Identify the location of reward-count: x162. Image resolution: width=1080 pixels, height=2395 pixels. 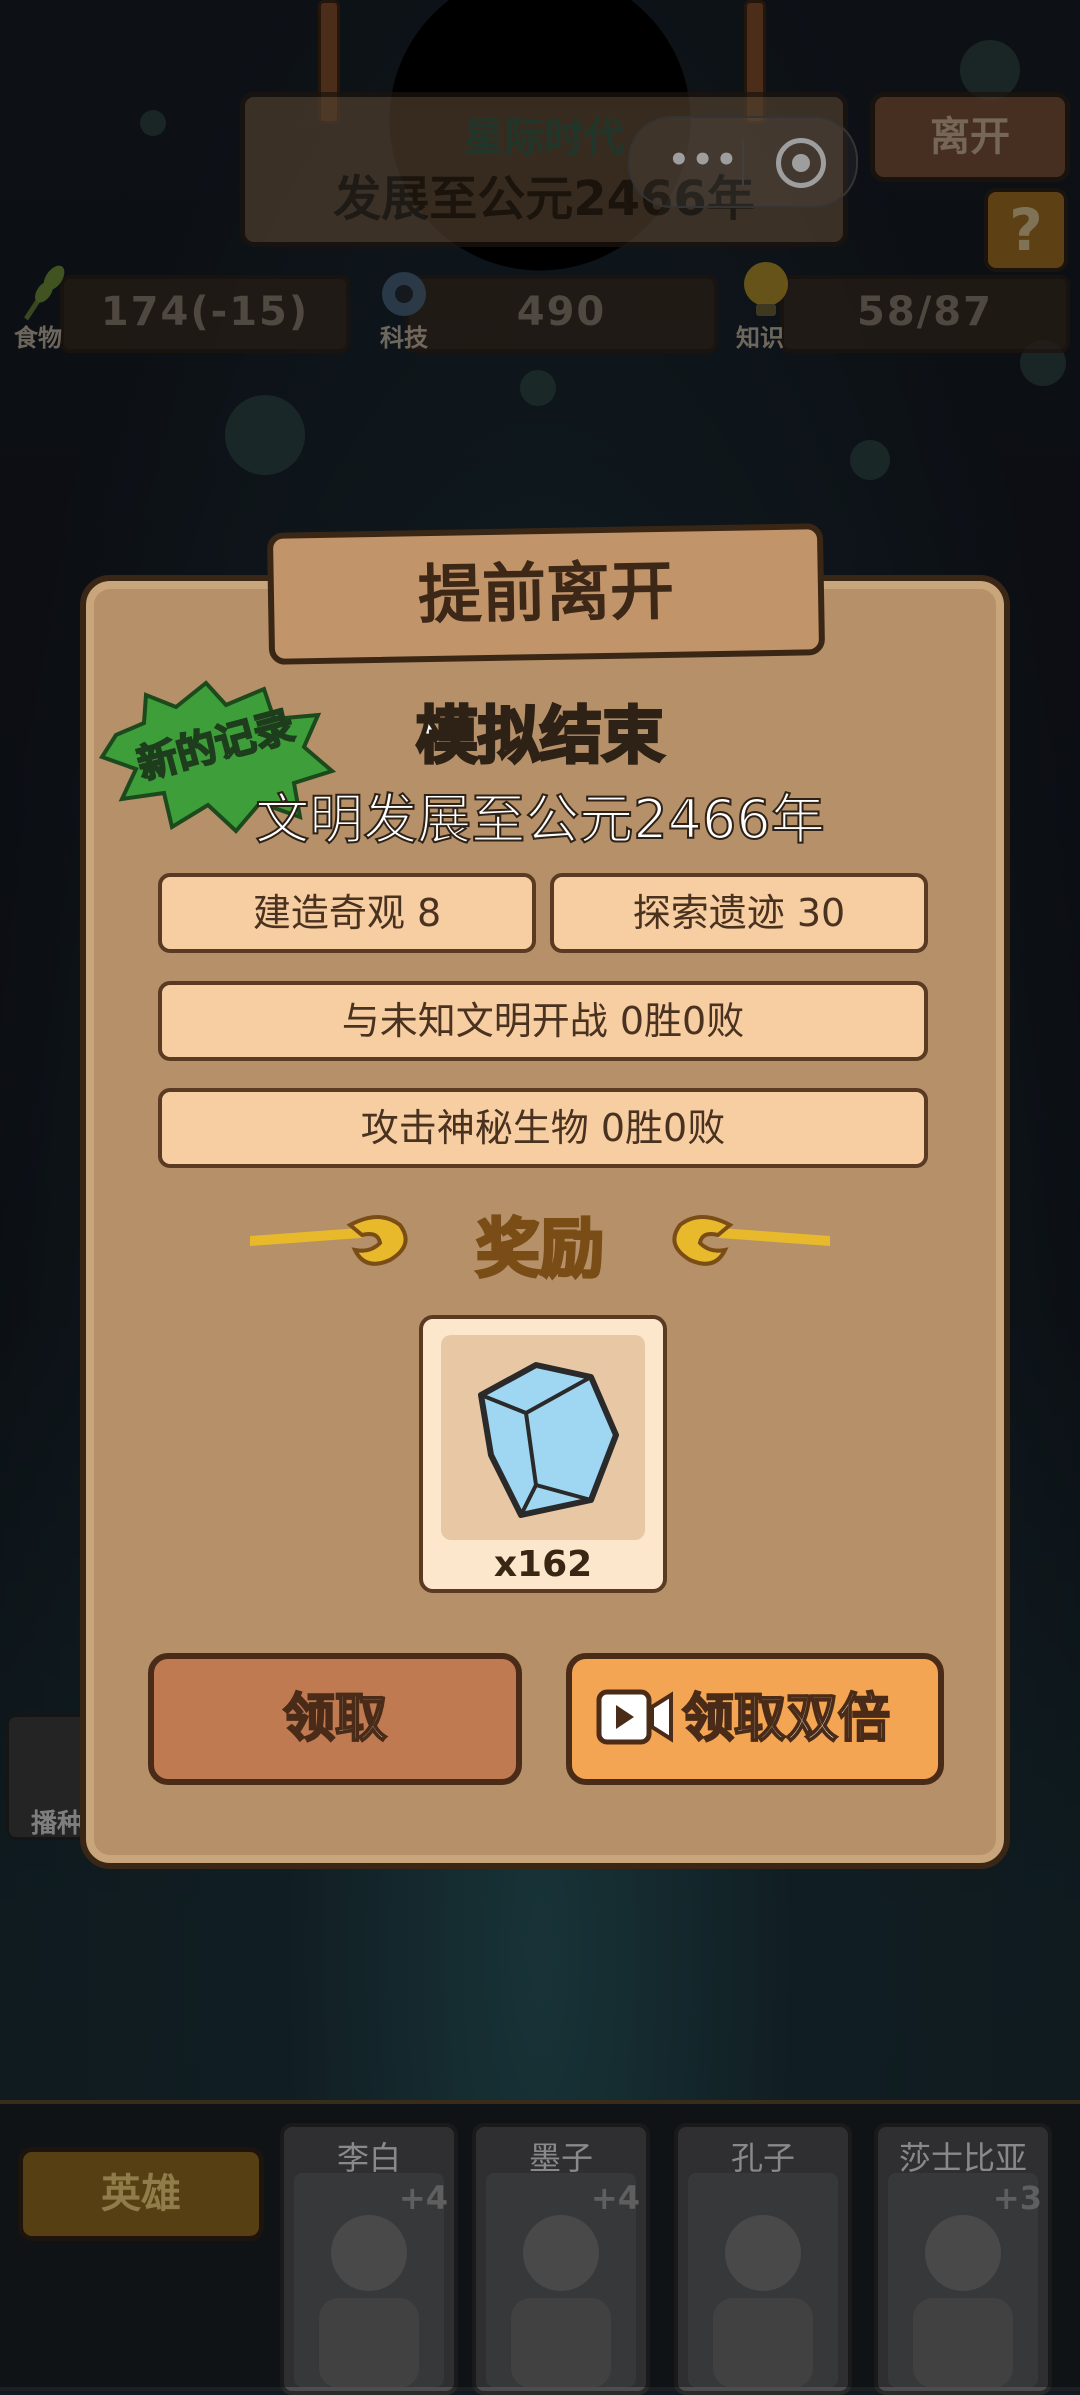
(543, 1564).